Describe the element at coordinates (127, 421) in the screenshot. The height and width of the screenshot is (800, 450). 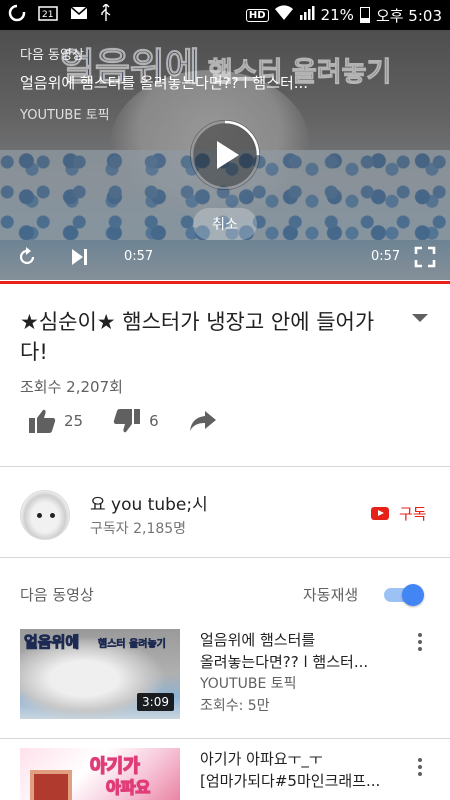
I see `thumbs-down-icon` at that location.